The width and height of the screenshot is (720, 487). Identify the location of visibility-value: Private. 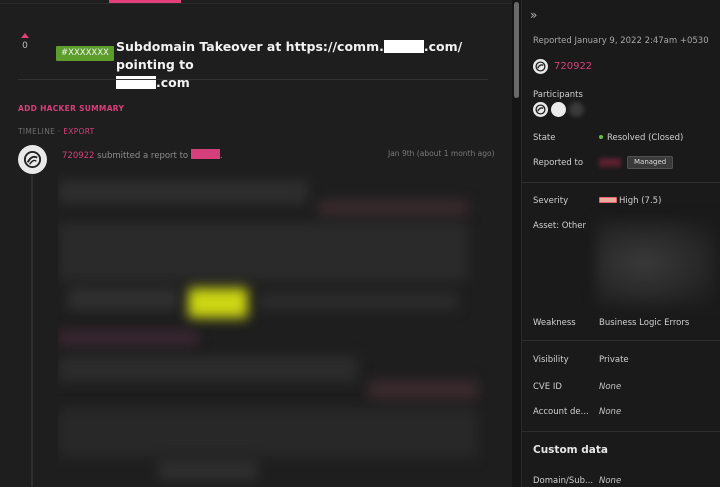
(614, 360).